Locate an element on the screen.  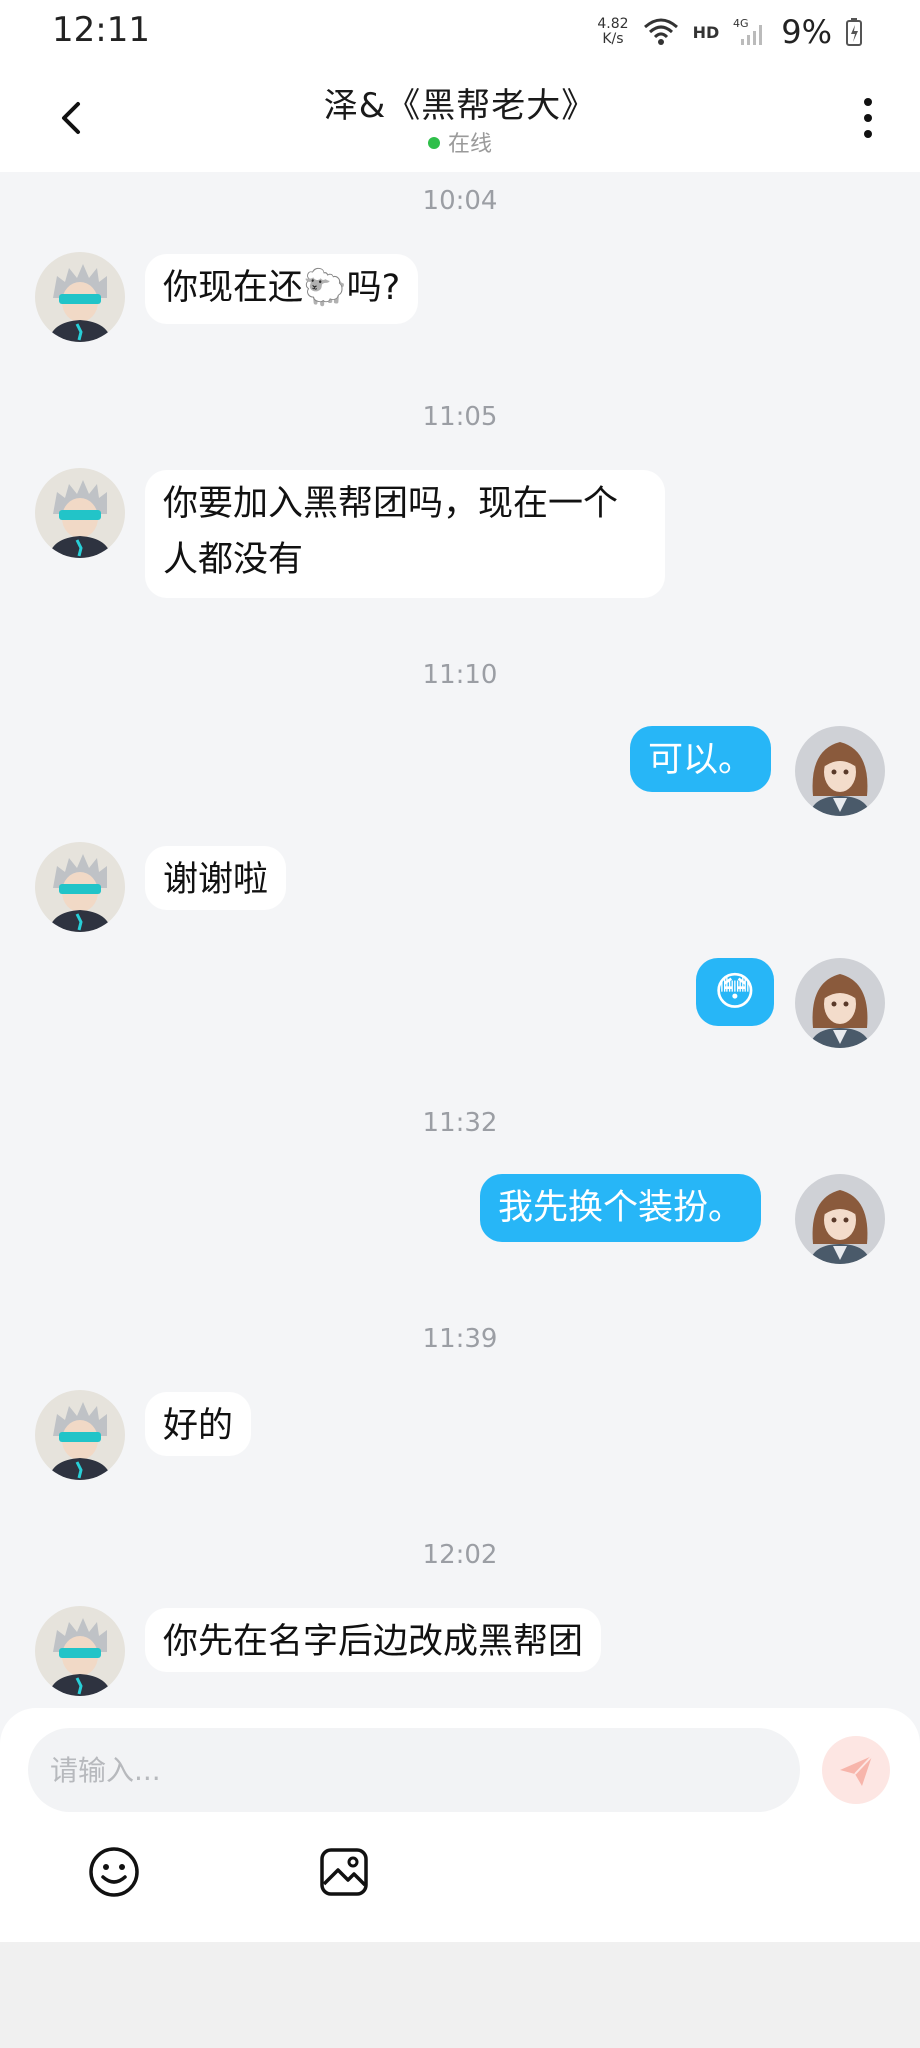
svg-text: 4G is located at coordinates (741, 23).